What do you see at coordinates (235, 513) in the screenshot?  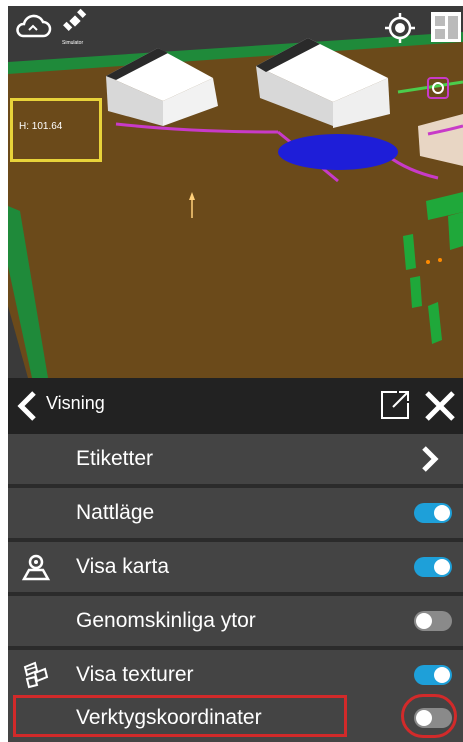 I see `menu-row-nattlage: Nattläge` at bounding box center [235, 513].